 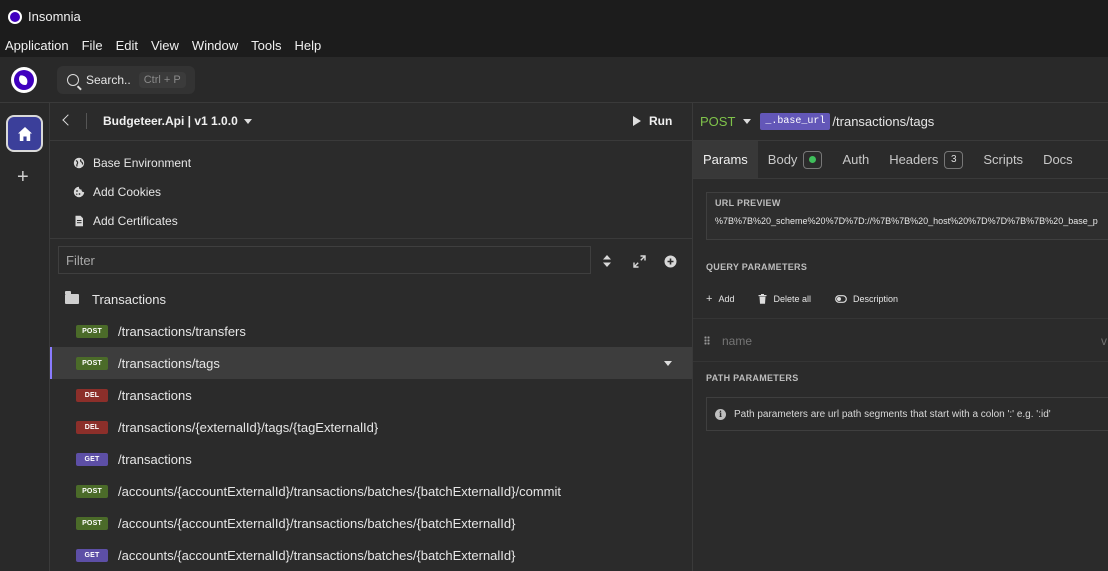 What do you see at coordinates (92, 45) in the screenshot?
I see `menu-file: File` at bounding box center [92, 45].